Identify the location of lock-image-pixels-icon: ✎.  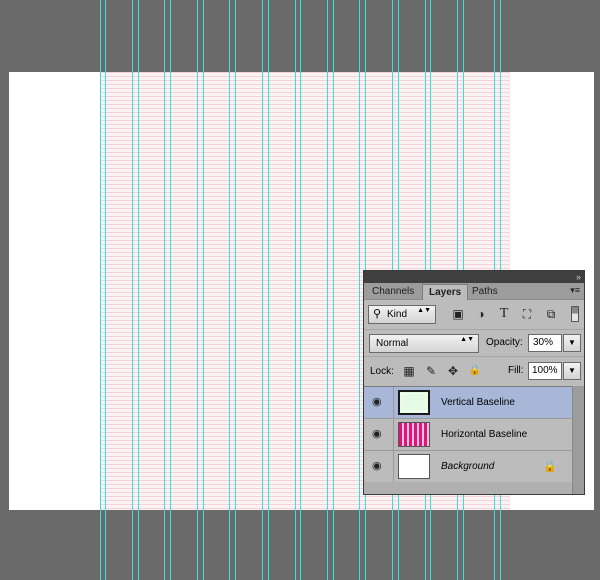
(431, 371).